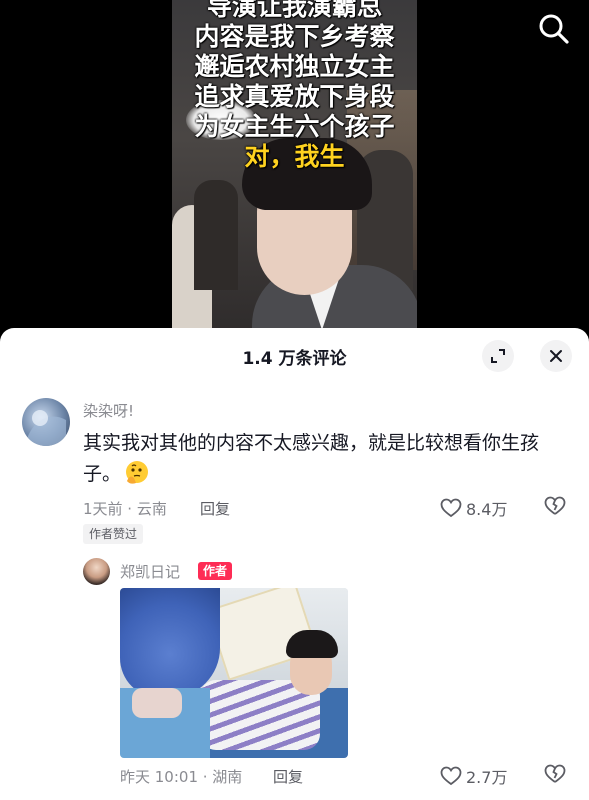 This screenshot has width=589, height=800. Describe the element at coordinates (157, 703) in the screenshot. I see `image-bow` at that location.